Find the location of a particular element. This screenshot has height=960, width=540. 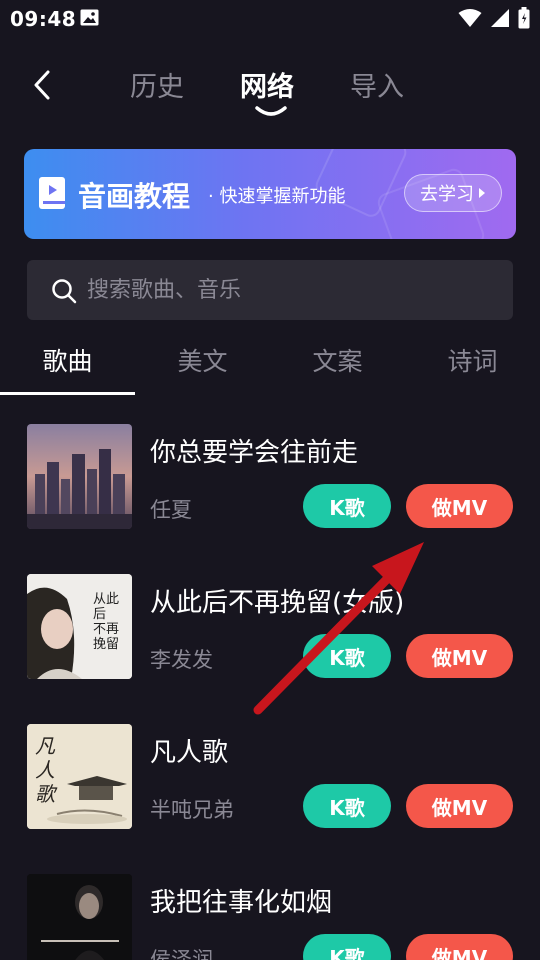

status-time: 09:48 is located at coordinates (43, 19).